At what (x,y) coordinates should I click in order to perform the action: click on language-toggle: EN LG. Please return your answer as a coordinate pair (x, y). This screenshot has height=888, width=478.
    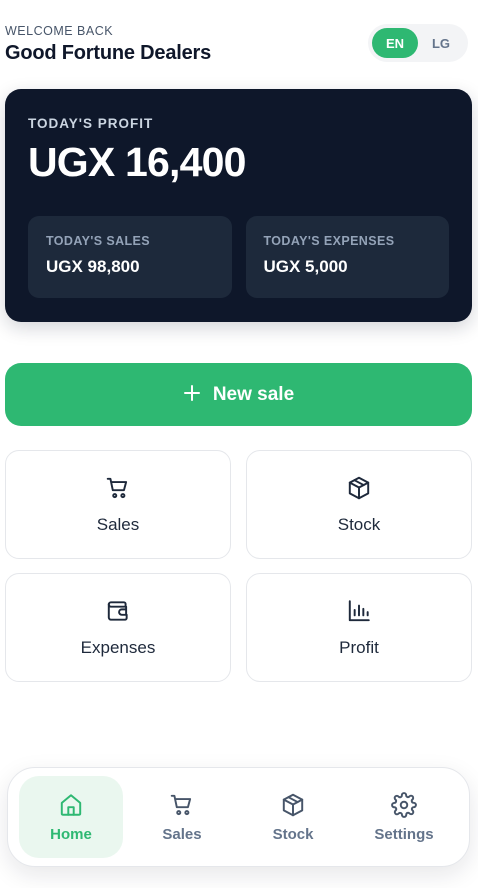
    Looking at the image, I should click on (418, 43).